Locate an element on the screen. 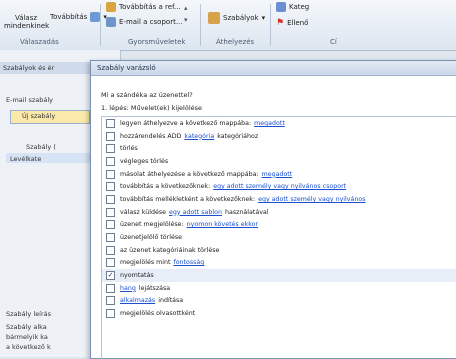 This screenshot has height=359, width=456. action-link: egy adott személy vagy nyilvános csoport is located at coordinates (279, 186).